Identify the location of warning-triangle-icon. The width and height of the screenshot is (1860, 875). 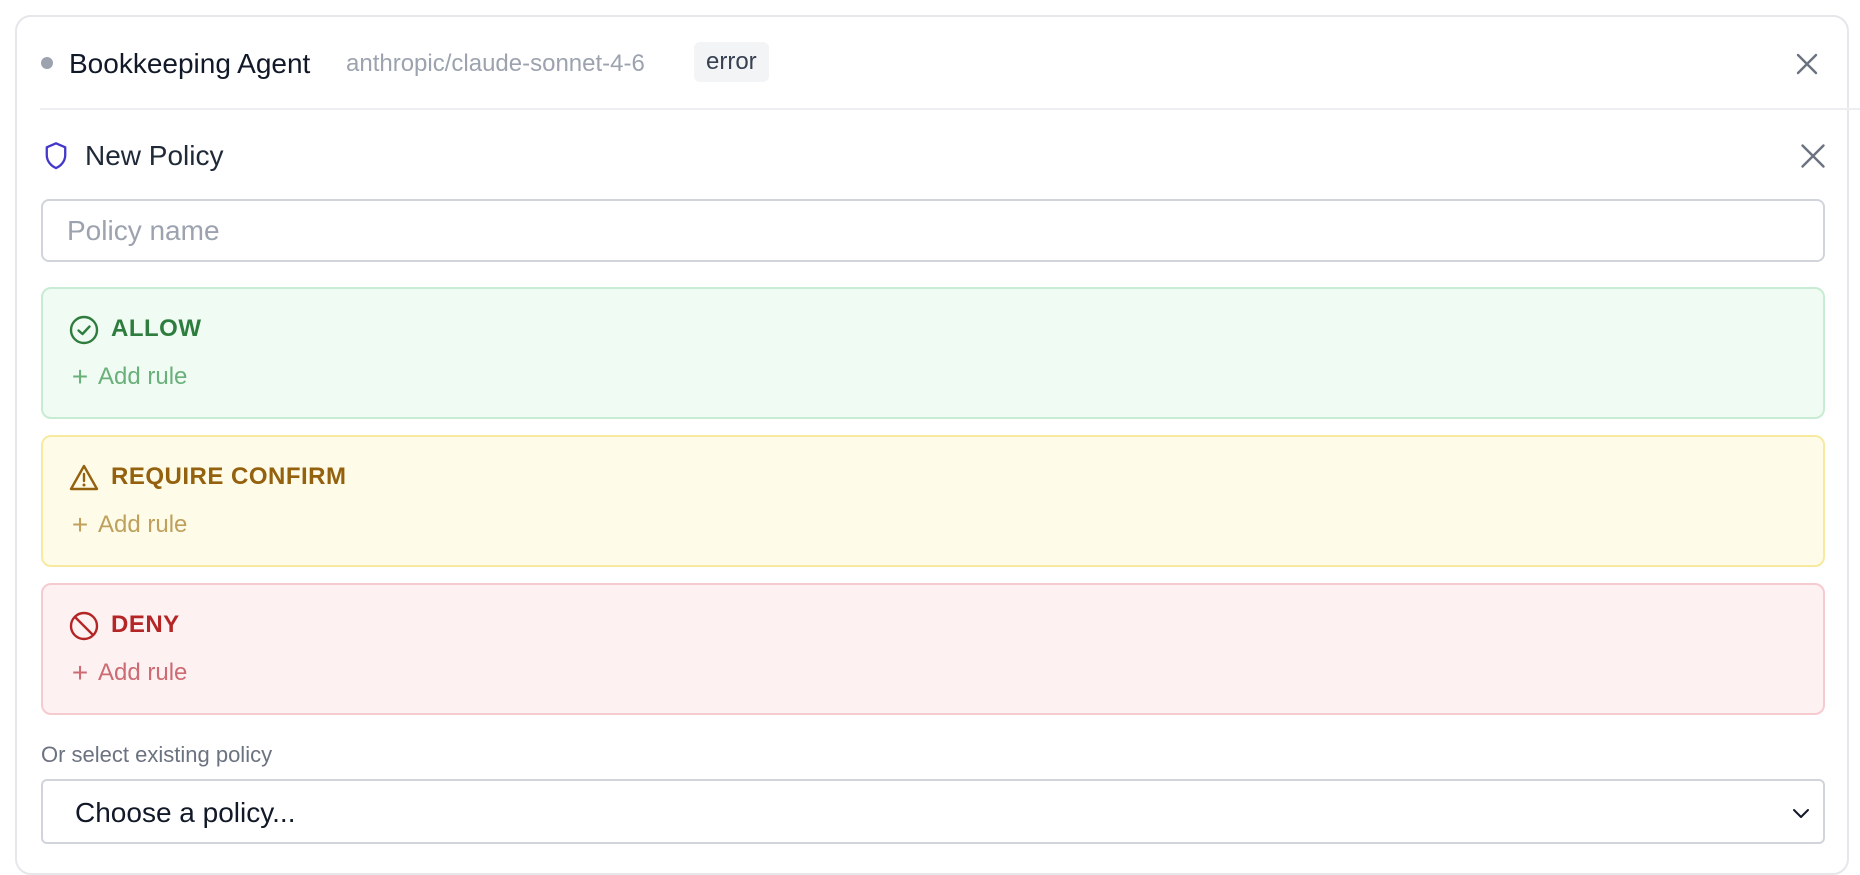
(84, 477).